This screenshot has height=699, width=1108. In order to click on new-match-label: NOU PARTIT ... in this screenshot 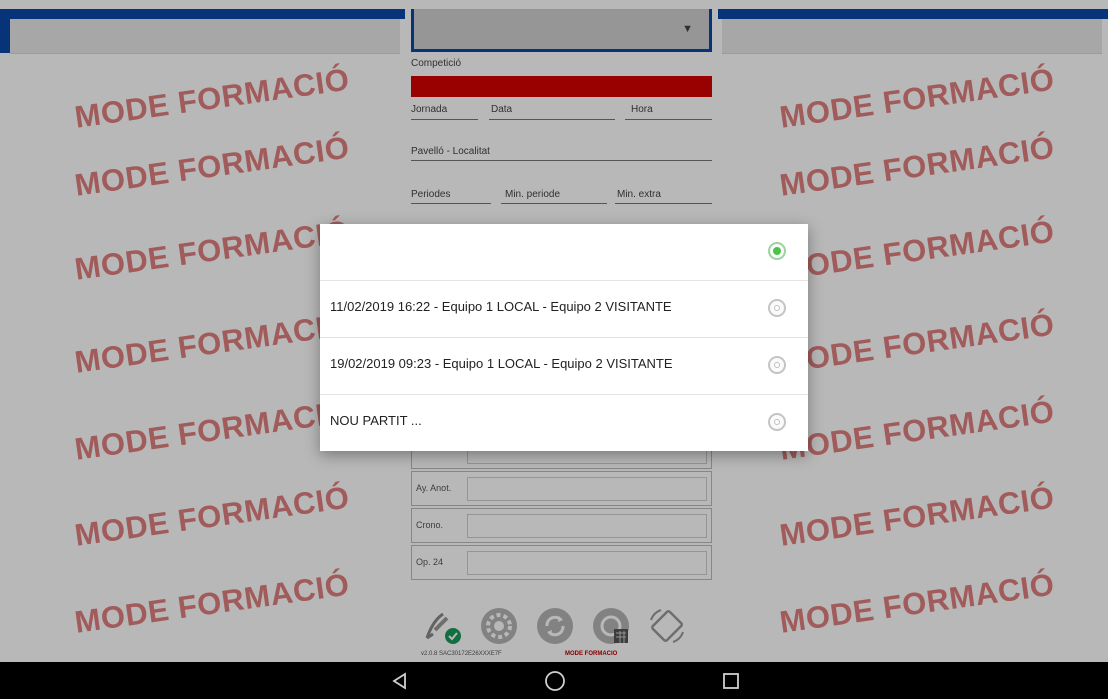, I will do `click(376, 420)`.